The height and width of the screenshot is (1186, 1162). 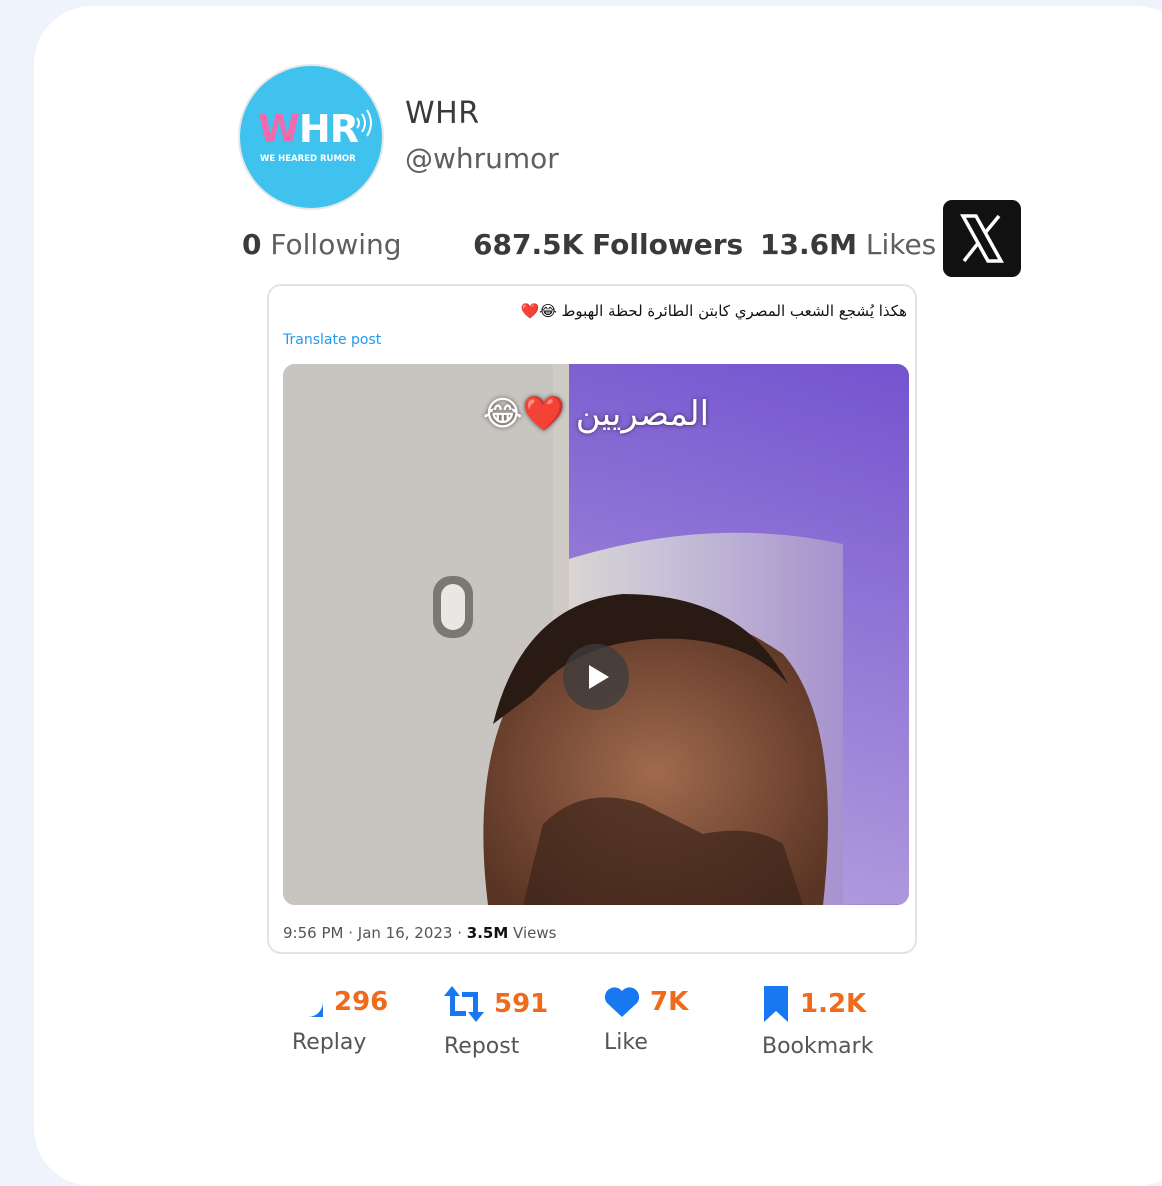 I want to click on following-stat: 0 Following, so click(x=322, y=244).